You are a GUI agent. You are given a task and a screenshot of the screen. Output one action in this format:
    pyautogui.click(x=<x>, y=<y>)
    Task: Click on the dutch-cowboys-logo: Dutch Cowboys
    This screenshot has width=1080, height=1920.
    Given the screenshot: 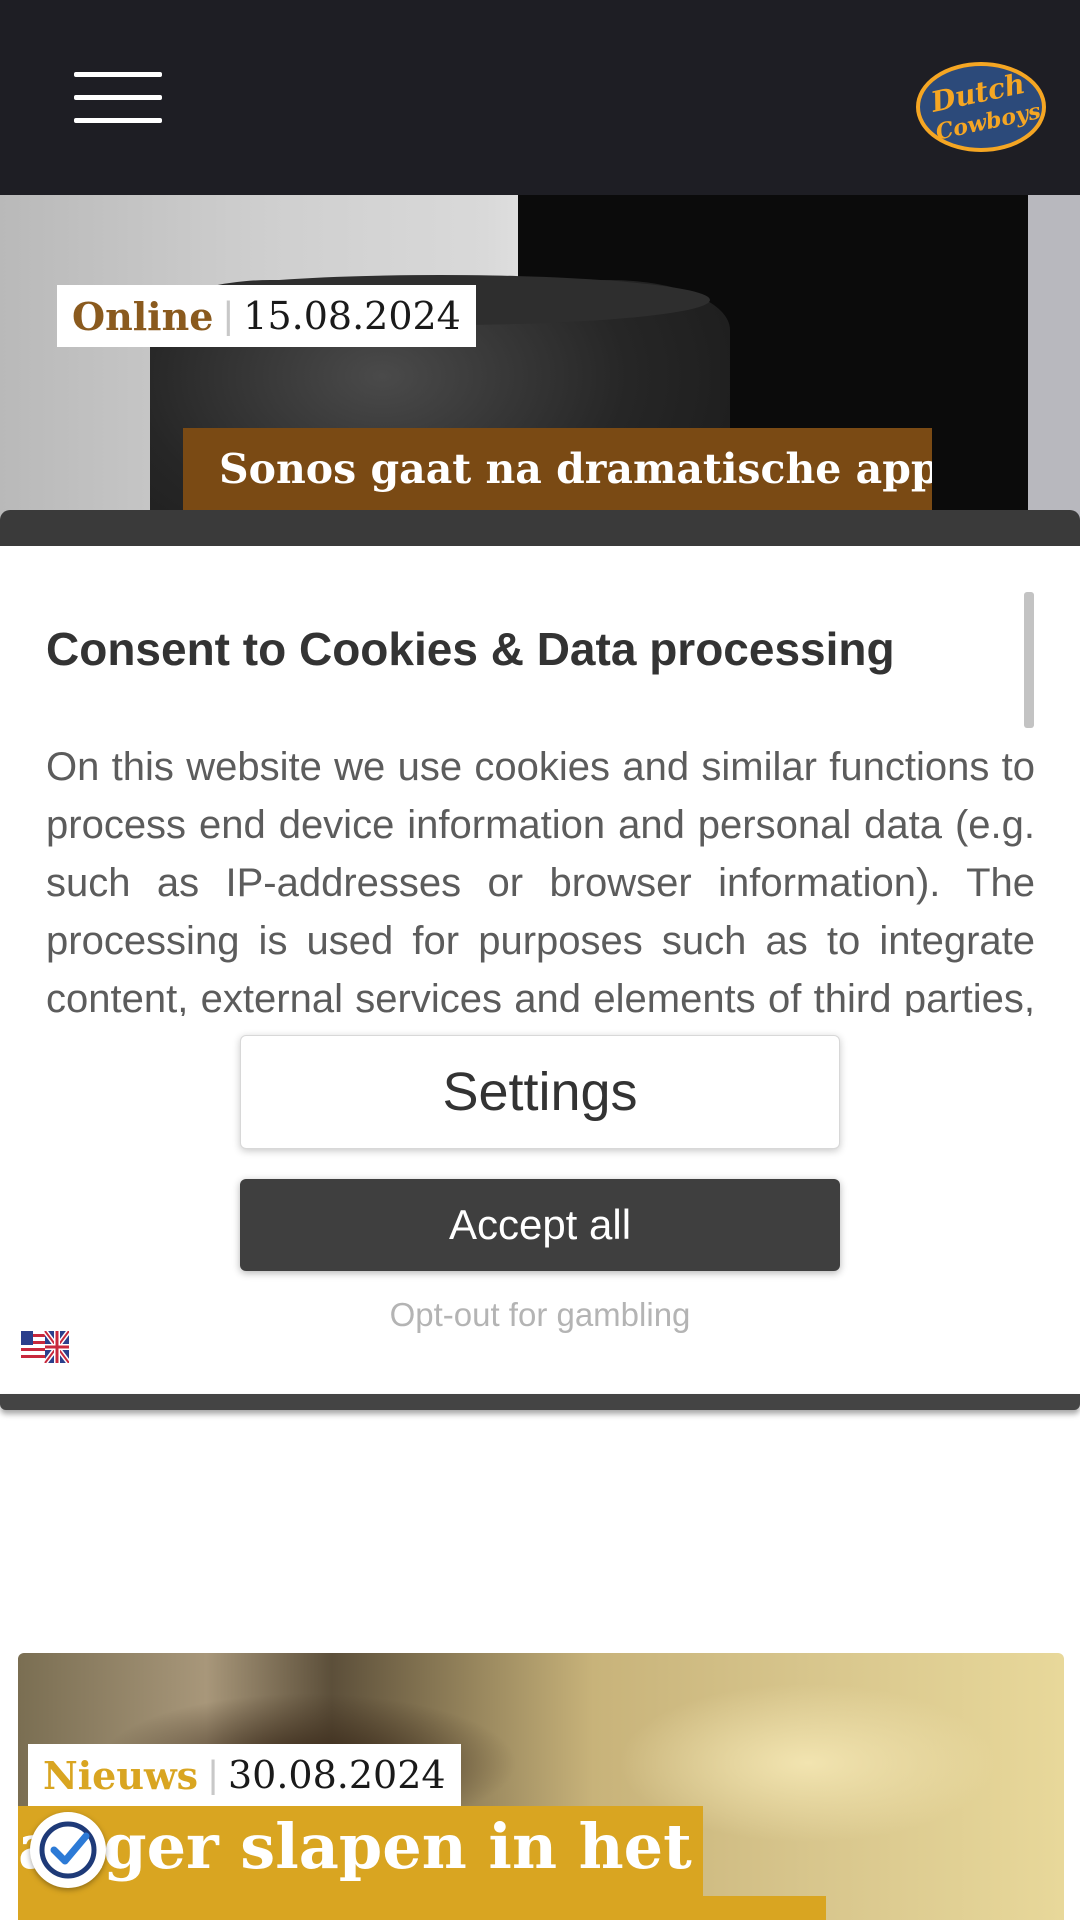 What is the action you would take?
    pyautogui.click(x=981, y=107)
    